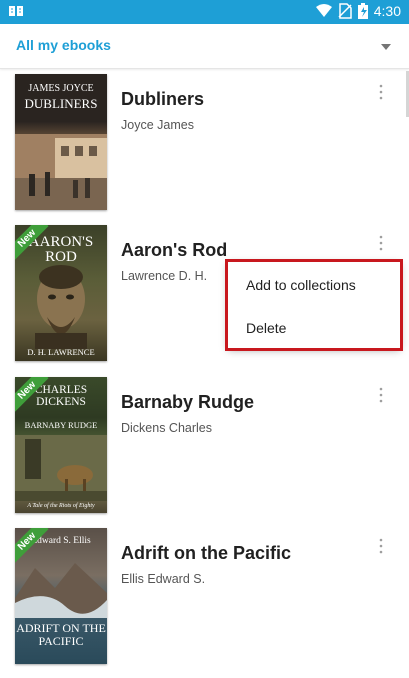  I want to click on status-time: 4:30, so click(387, 11).